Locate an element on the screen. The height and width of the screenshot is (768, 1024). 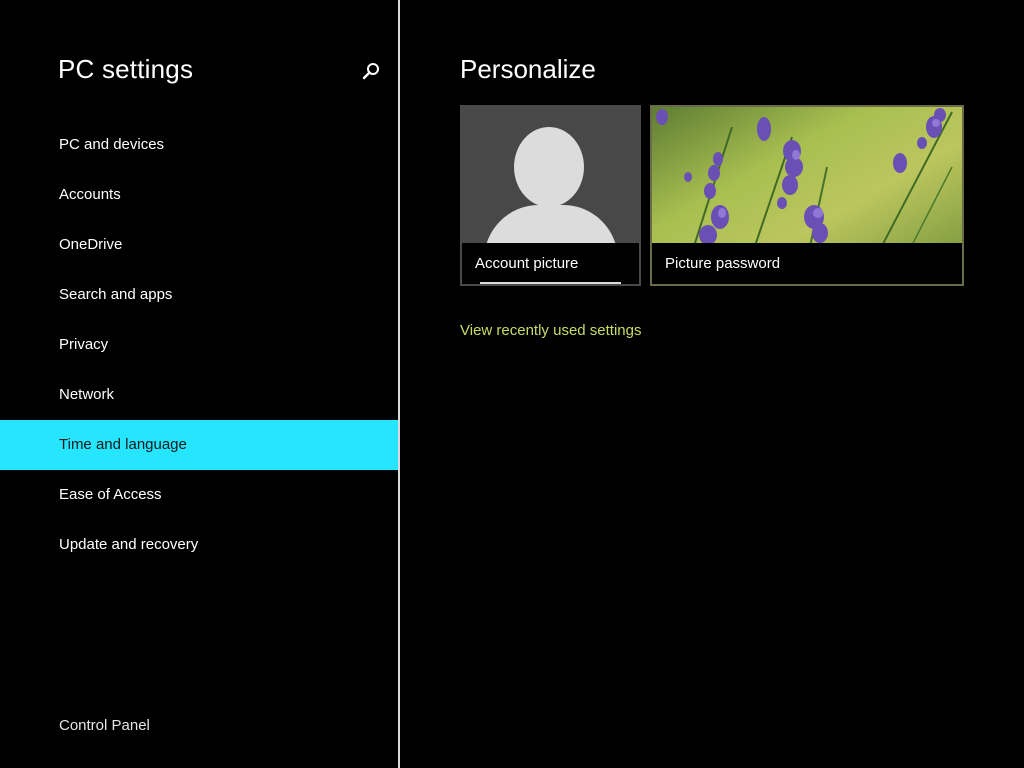
search-icon is located at coordinates (370, 71).